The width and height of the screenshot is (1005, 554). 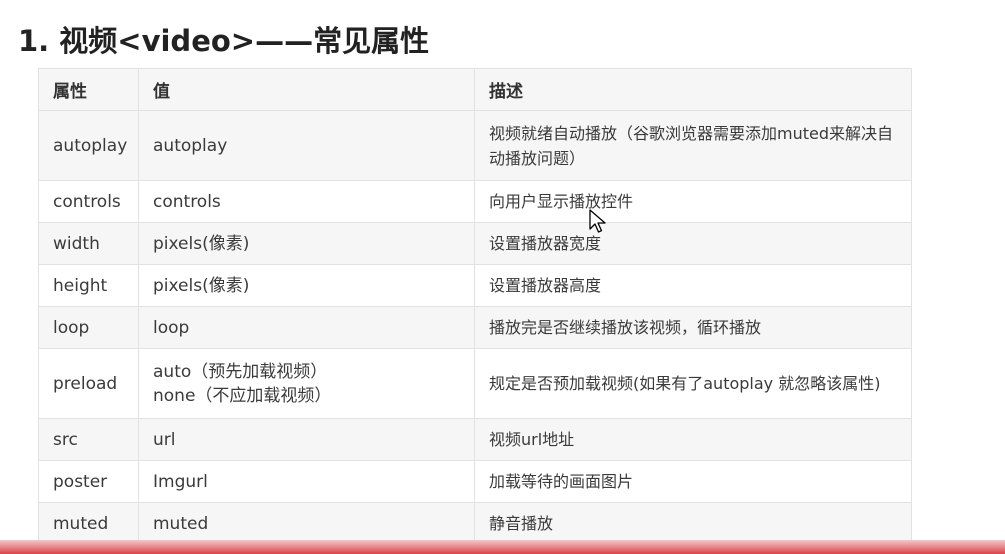 I want to click on description-cell: 加载等待的画面图片, so click(x=693, y=481).